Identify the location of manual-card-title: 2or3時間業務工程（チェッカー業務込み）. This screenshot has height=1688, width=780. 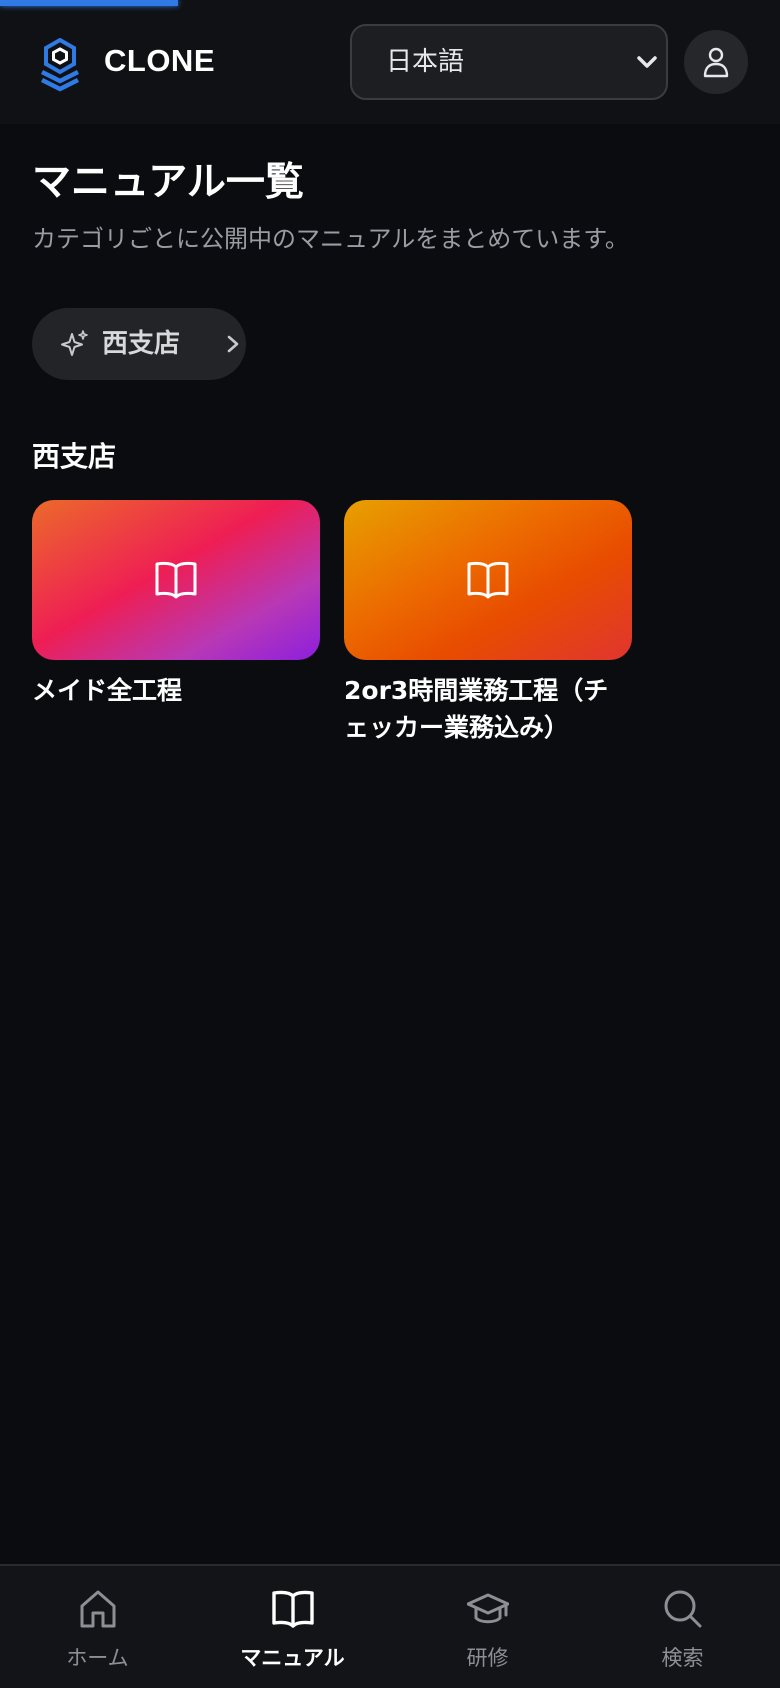
(488, 709).